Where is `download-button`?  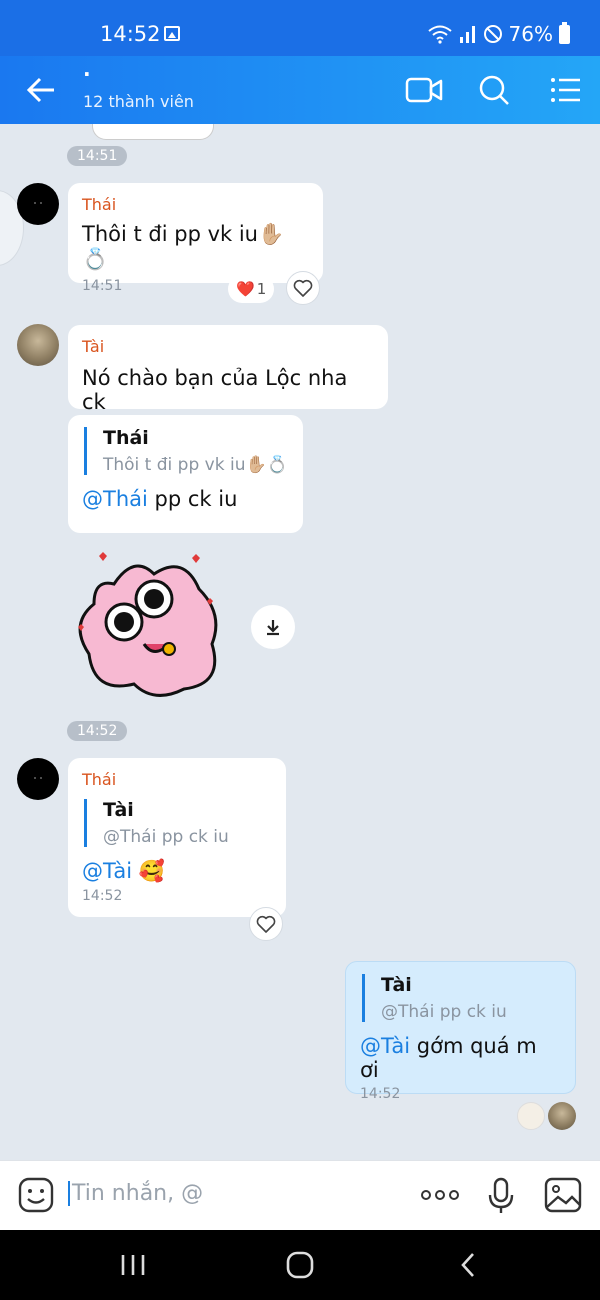 download-button is located at coordinates (273, 627).